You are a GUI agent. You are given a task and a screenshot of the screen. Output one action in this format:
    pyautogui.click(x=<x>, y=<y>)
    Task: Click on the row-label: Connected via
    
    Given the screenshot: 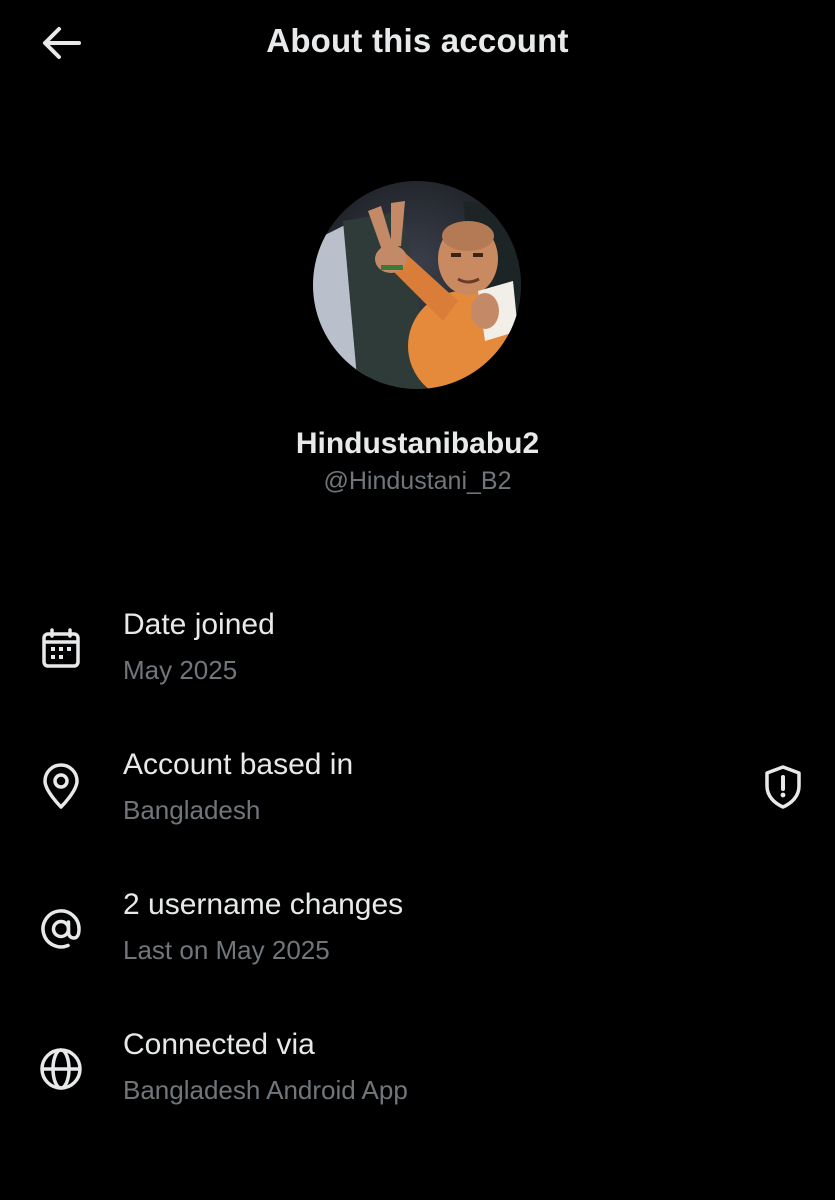 What is the action you would take?
    pyautogui.click(x=219, y=1044)
    